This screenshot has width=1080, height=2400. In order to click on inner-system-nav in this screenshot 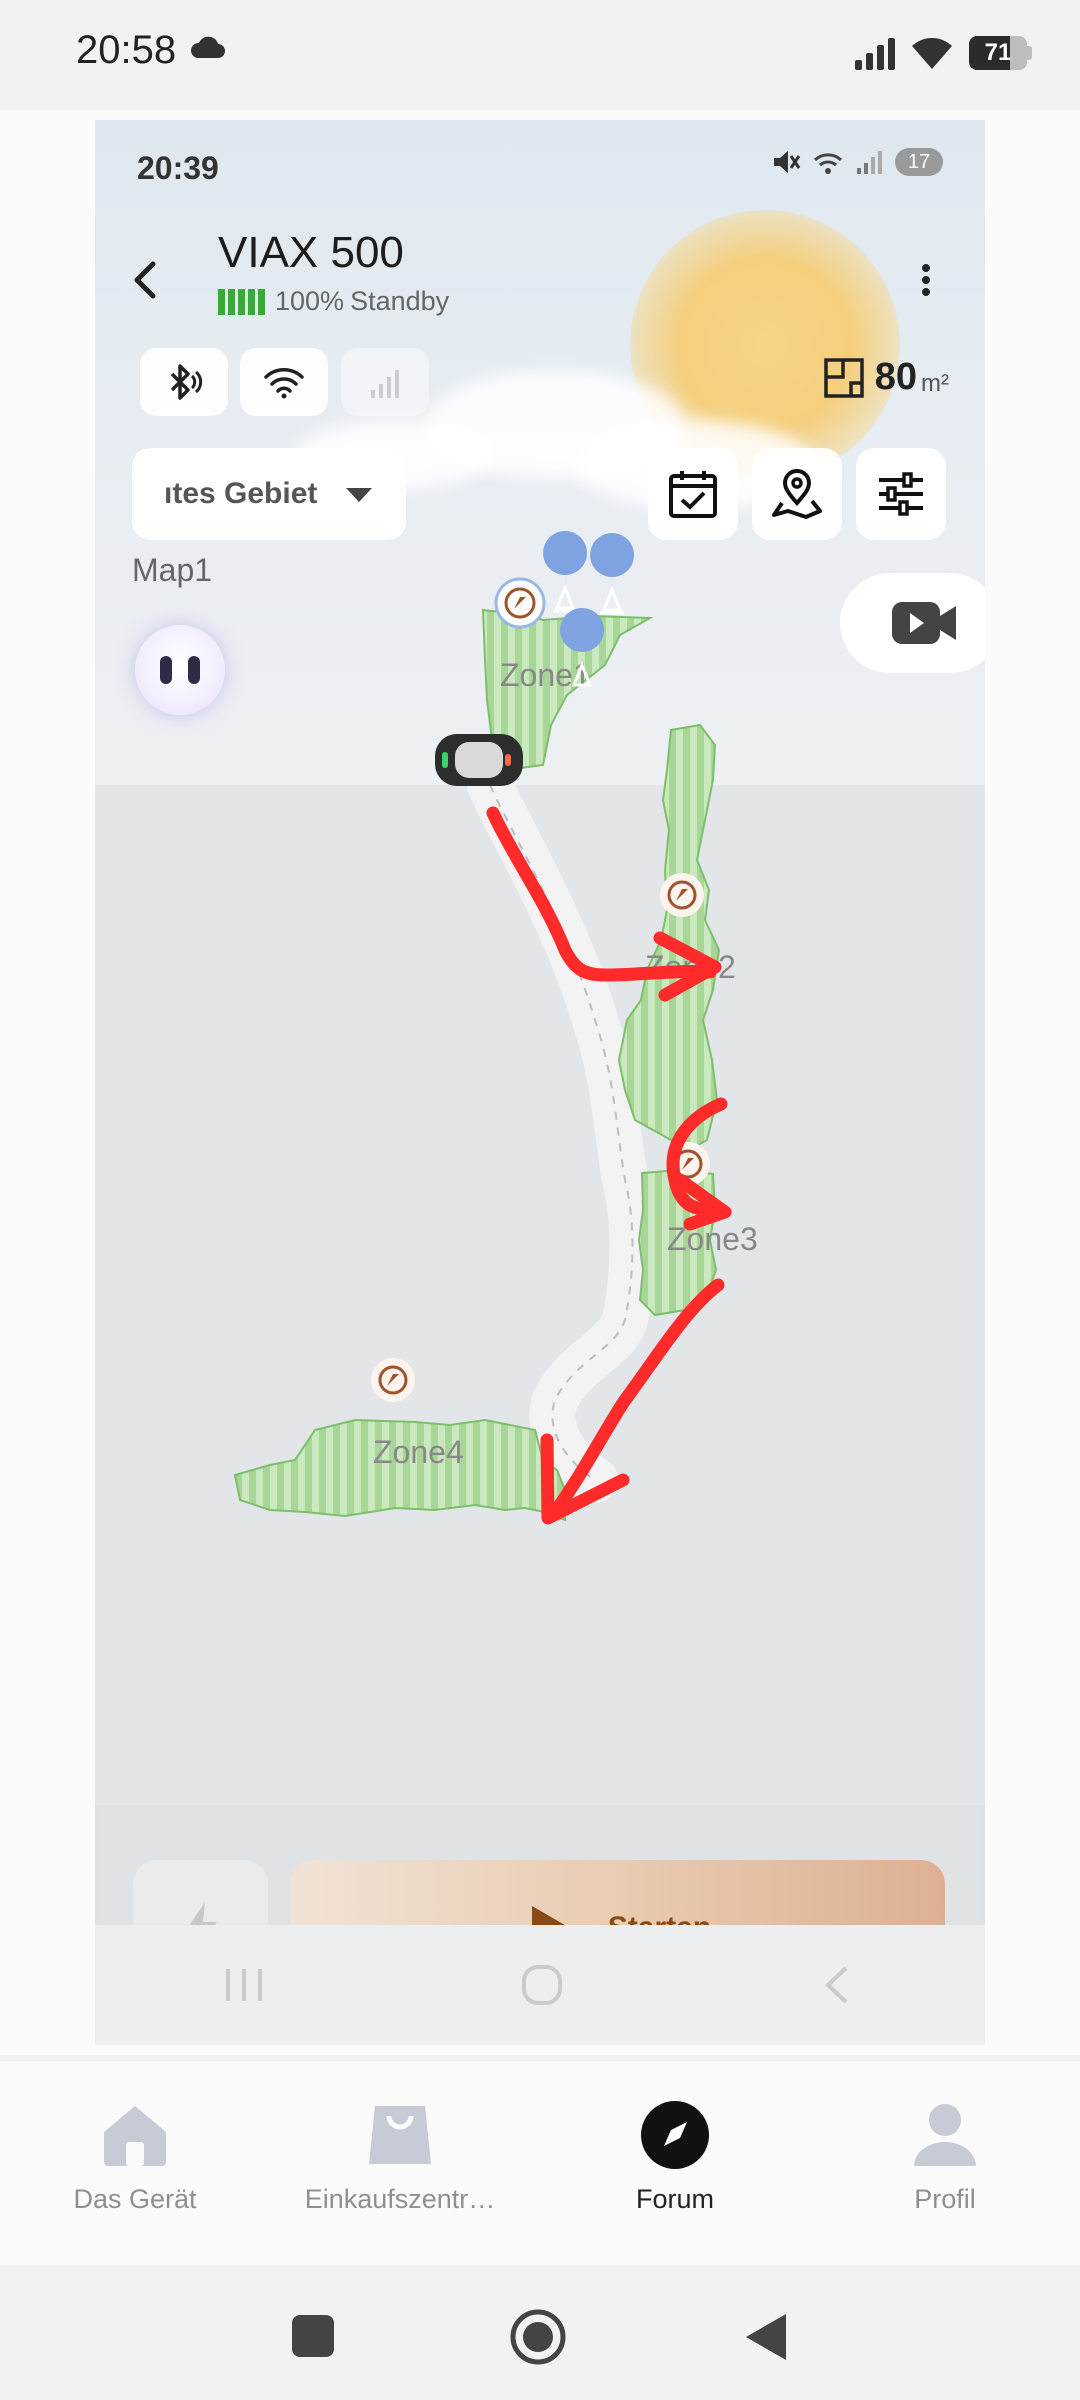, I will do `click(540, 1985)`.